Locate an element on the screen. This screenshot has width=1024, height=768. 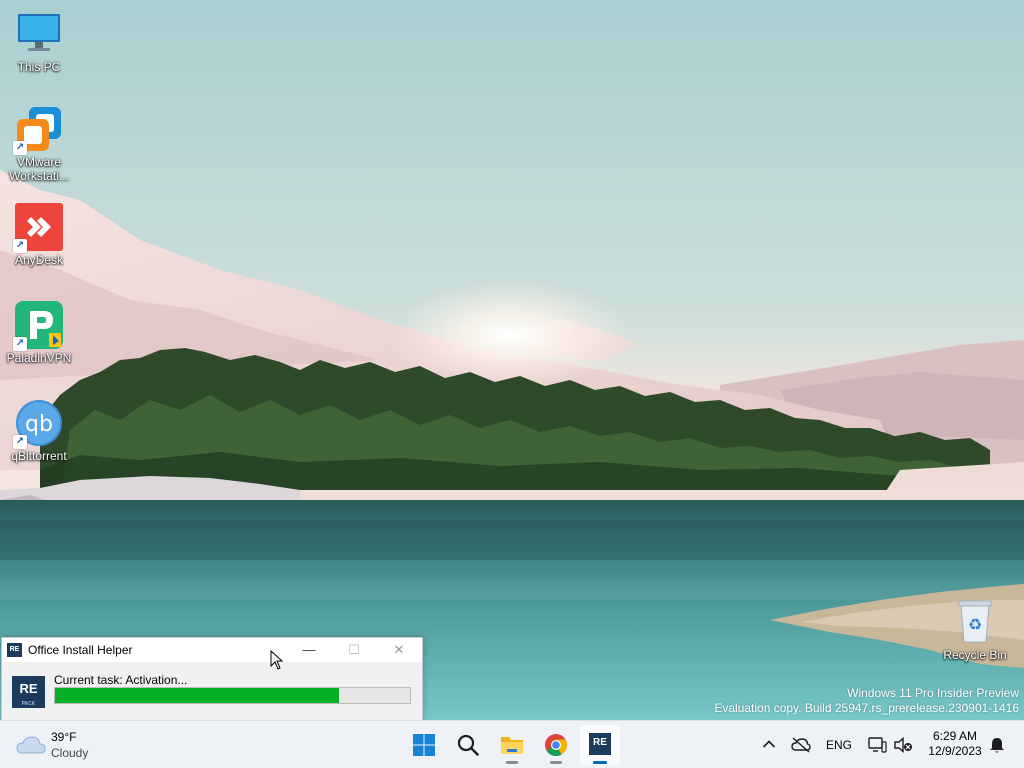
desktop-icon-this-pc: This PC is located at coordinates (39, 42).